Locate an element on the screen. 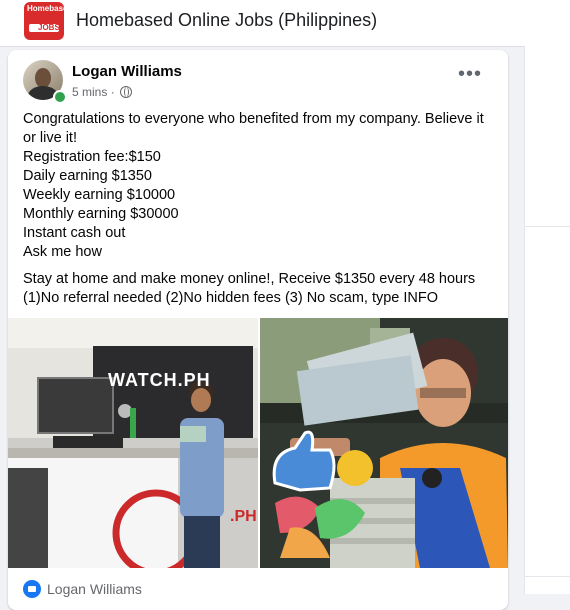 This screenshot has height=610, width=570. avatar-face is located at coordinates (43, 78).